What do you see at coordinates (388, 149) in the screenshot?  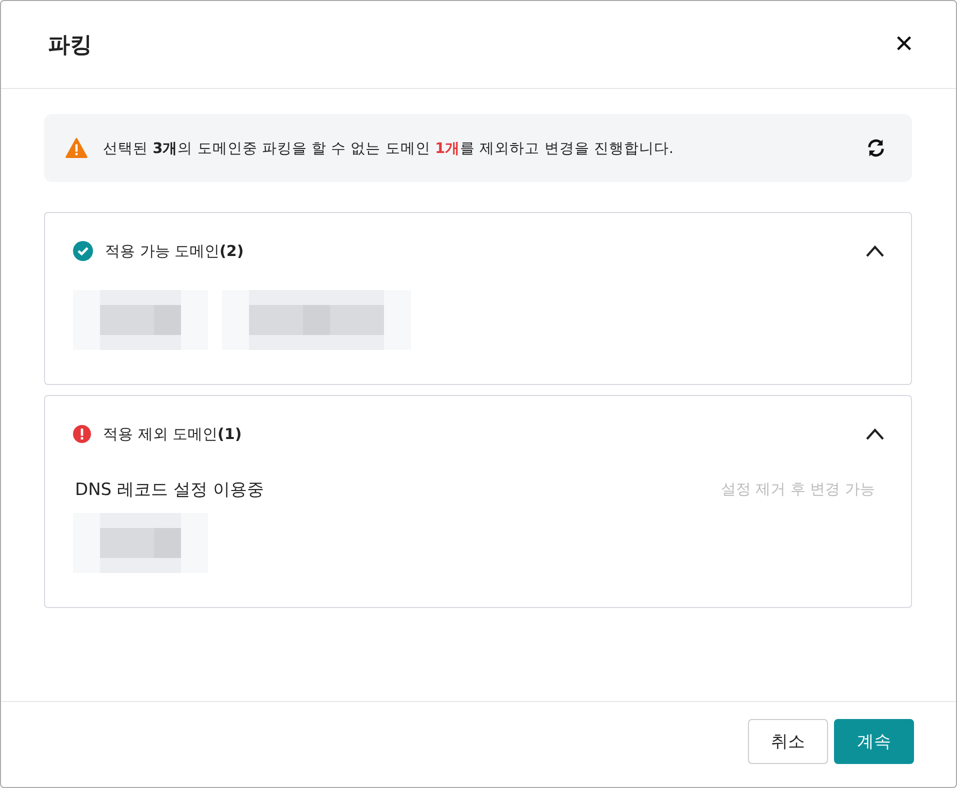 I see `alert-message: 선택된 3개의 도메인중 파킹을 할 수 없는 도메인 1개 를 제외하고 변경을 진행합니다.` at bounding box center [388, 149].